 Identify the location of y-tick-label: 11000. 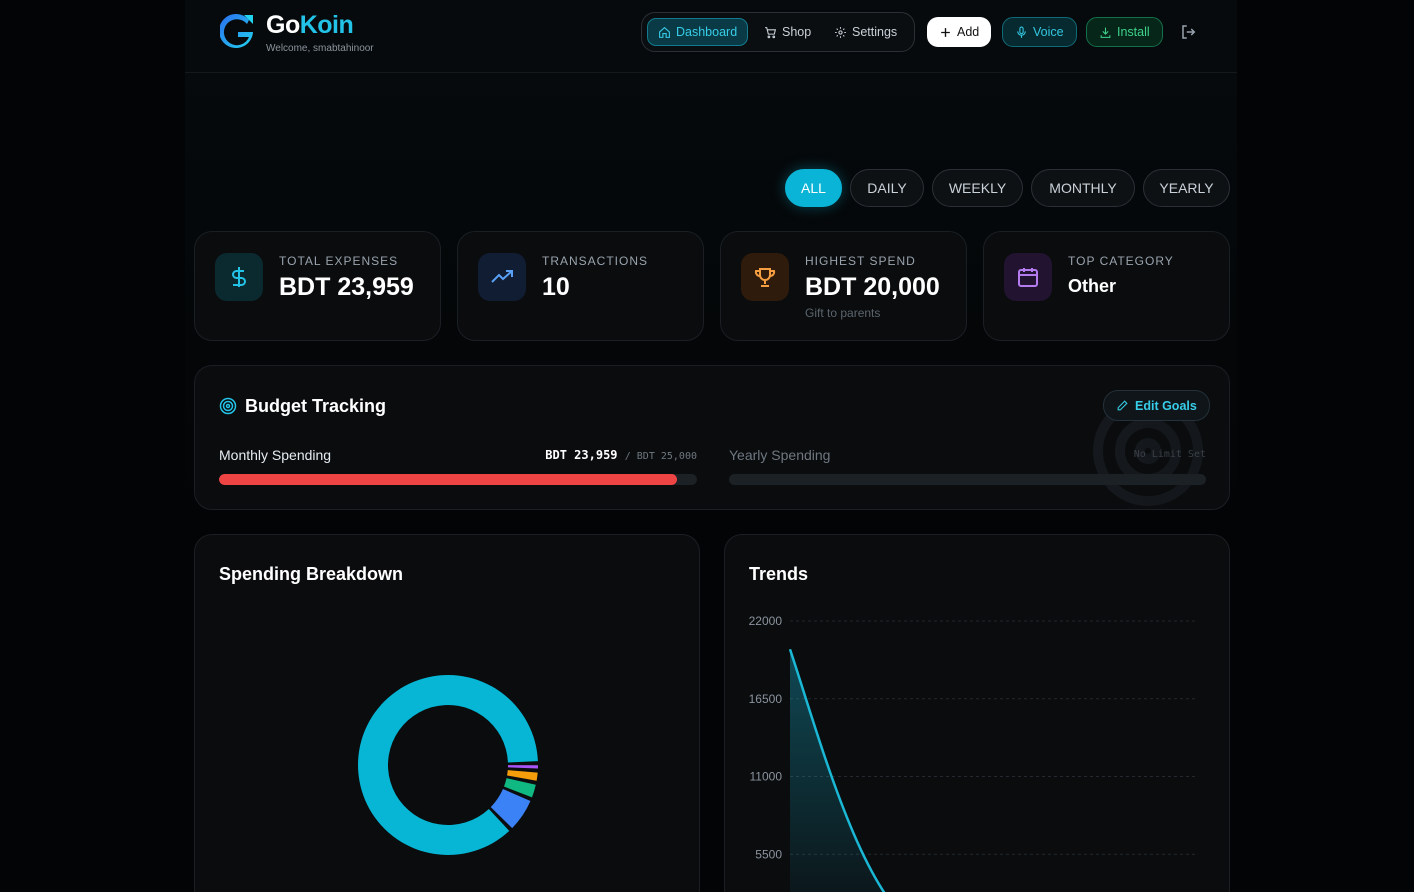
(766, 777).